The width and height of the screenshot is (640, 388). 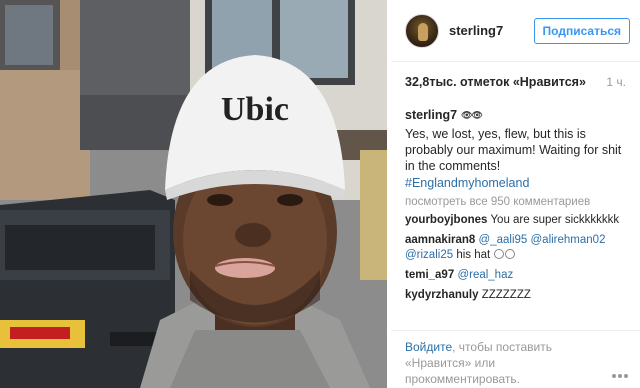 I want to click on view-all-comments-link: посмотреть все 950 комментариев, so click(x=515, y=202).